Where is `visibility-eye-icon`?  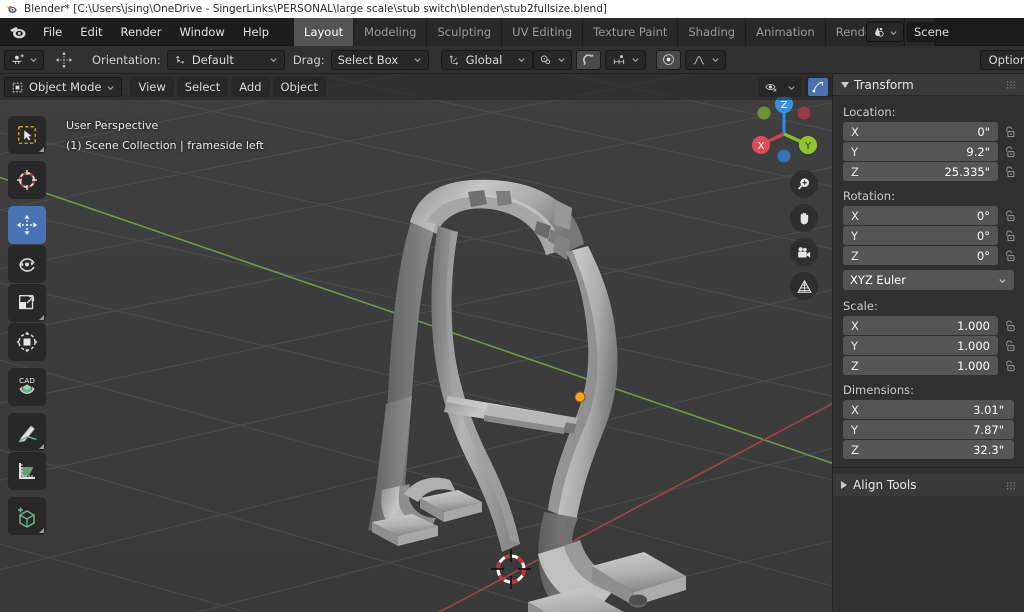 visibility-eye-icon is located at coordinates (771, 87).